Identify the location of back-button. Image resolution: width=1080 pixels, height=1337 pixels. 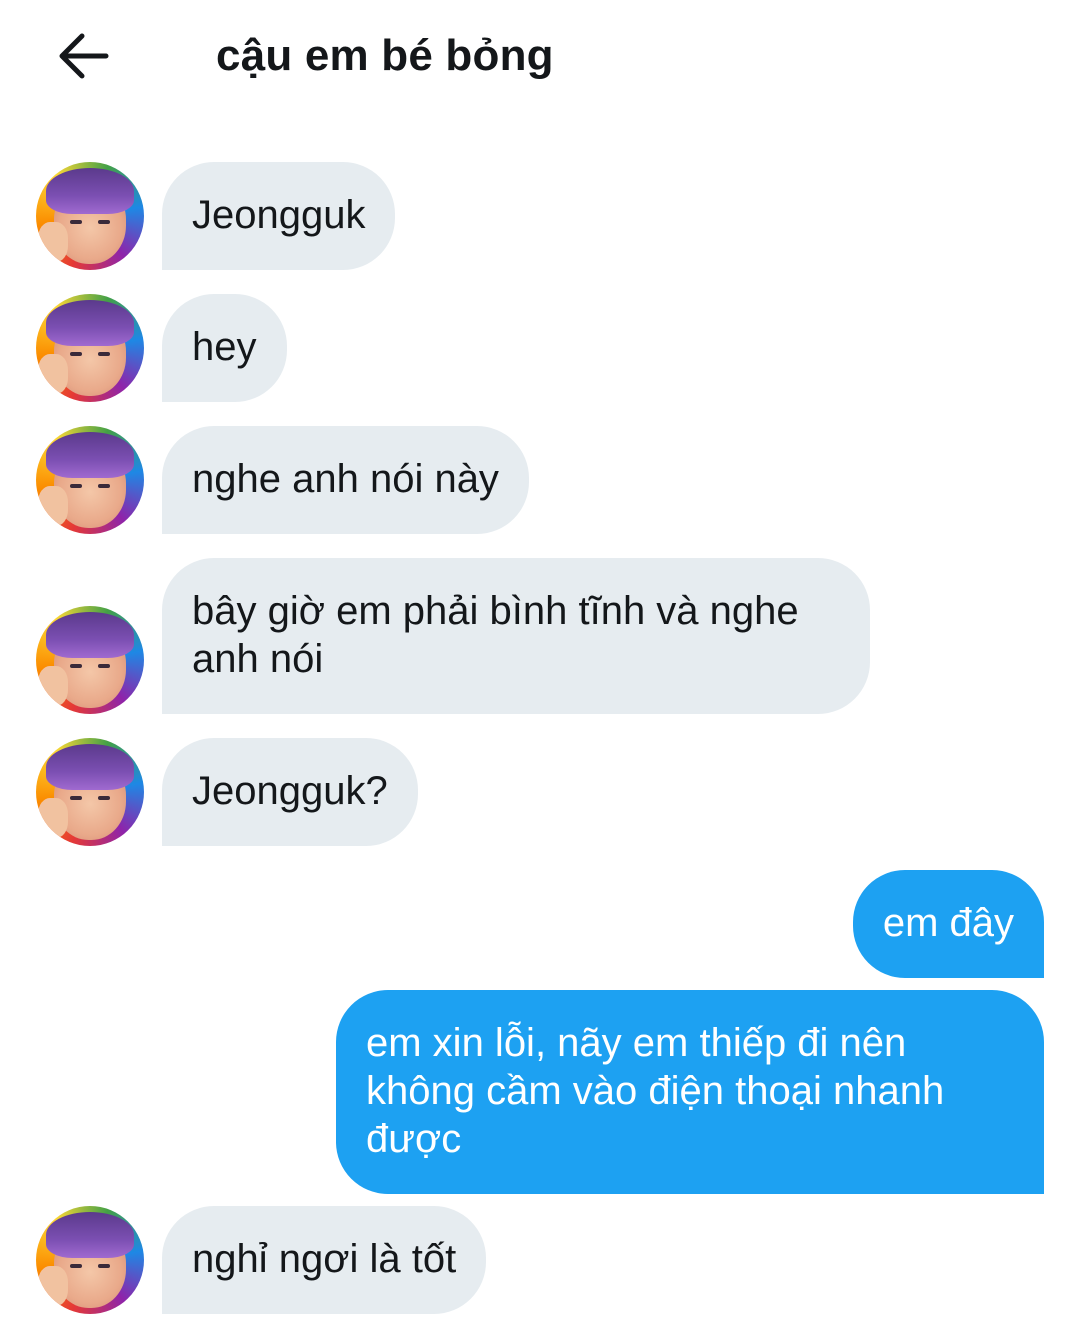
(84, 56).